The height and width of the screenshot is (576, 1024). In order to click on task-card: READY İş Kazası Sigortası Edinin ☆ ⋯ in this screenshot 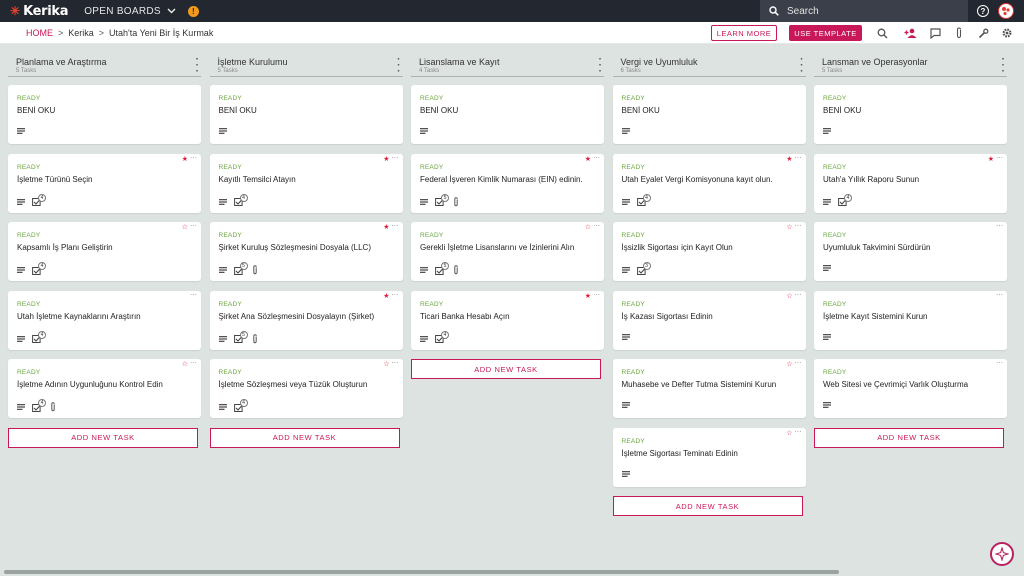, I will do `click(709, 320)`.